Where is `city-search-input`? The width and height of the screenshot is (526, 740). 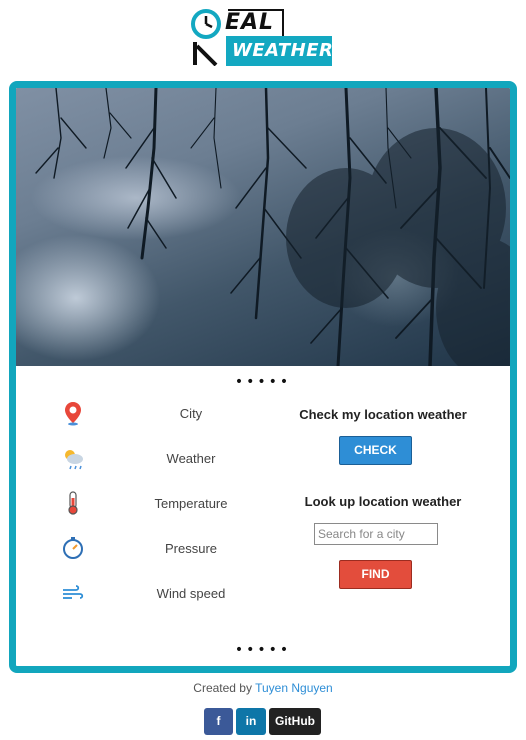
city-search-input is located at coordinates (376, 534).